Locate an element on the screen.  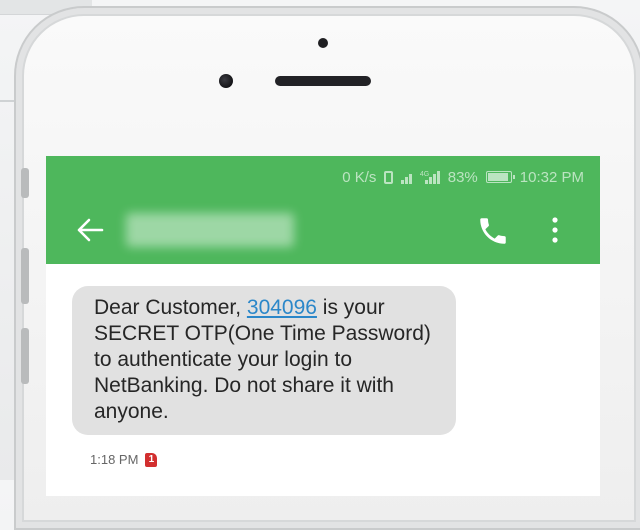
volume-down-button is located at coordinates (25, 356).